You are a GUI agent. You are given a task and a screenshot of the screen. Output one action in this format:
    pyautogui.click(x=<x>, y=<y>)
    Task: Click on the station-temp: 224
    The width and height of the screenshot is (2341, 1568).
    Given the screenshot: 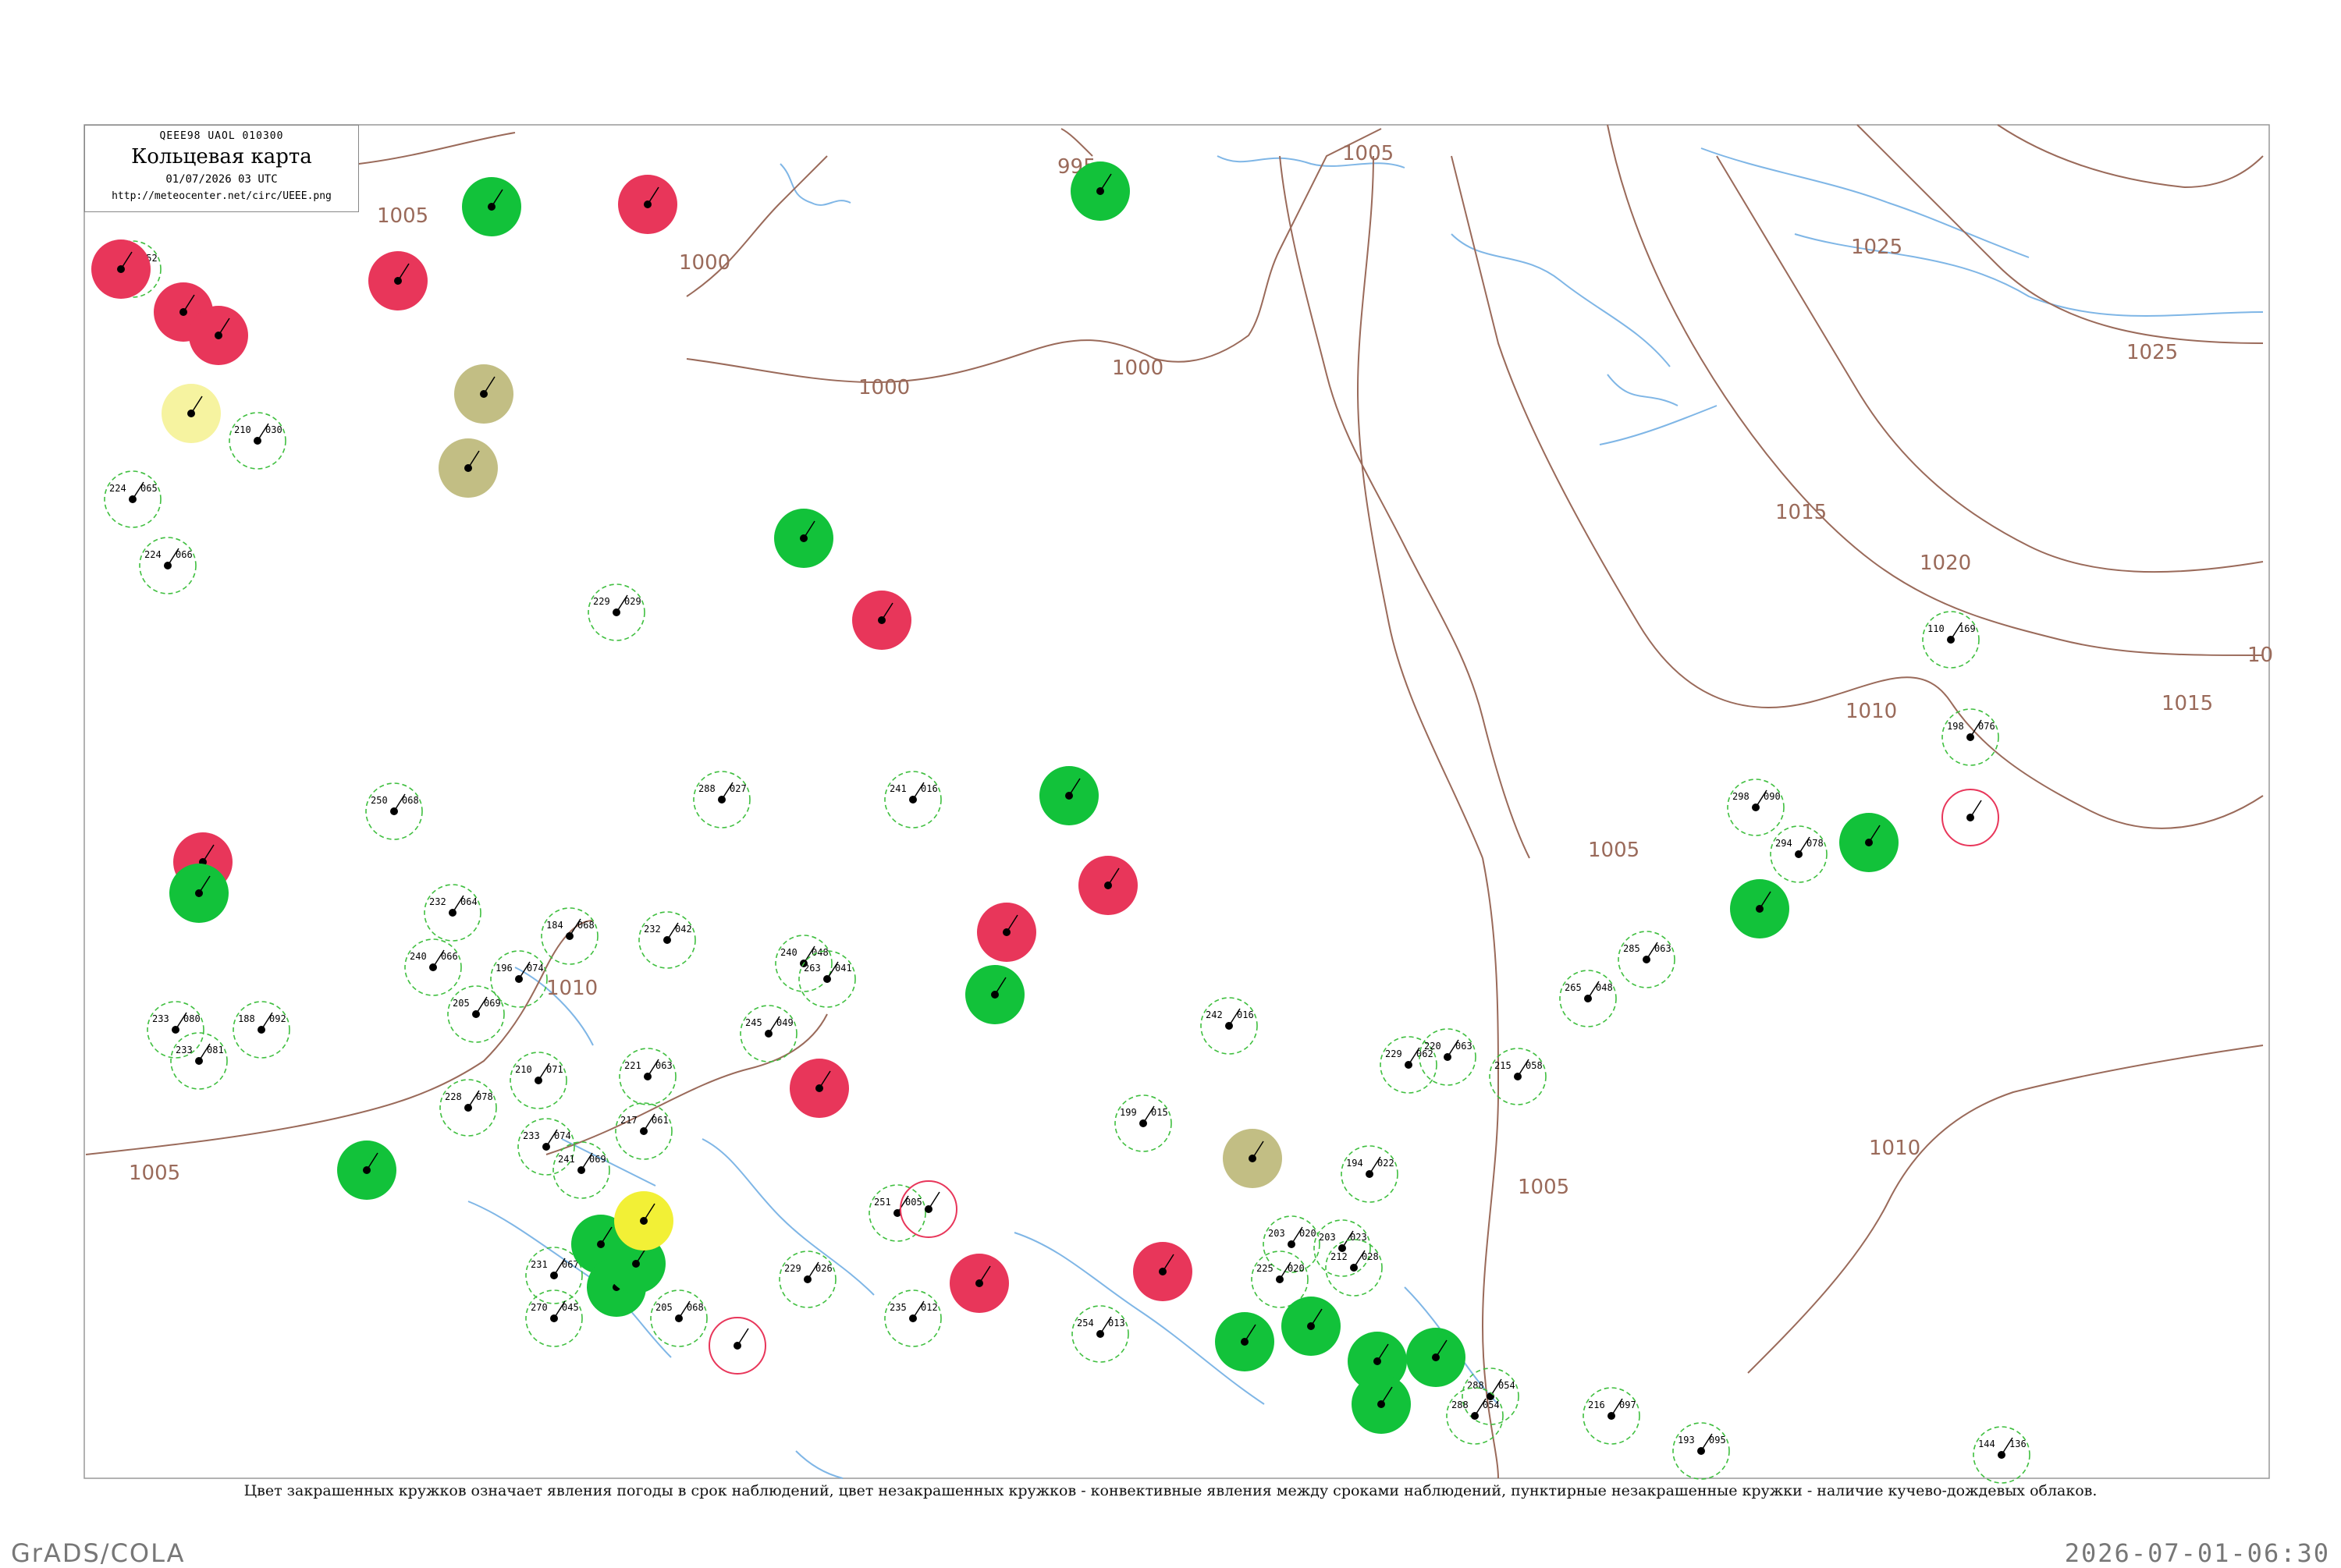 What is the action you would take?
    pyautogui.click(x=117, y=489)
    